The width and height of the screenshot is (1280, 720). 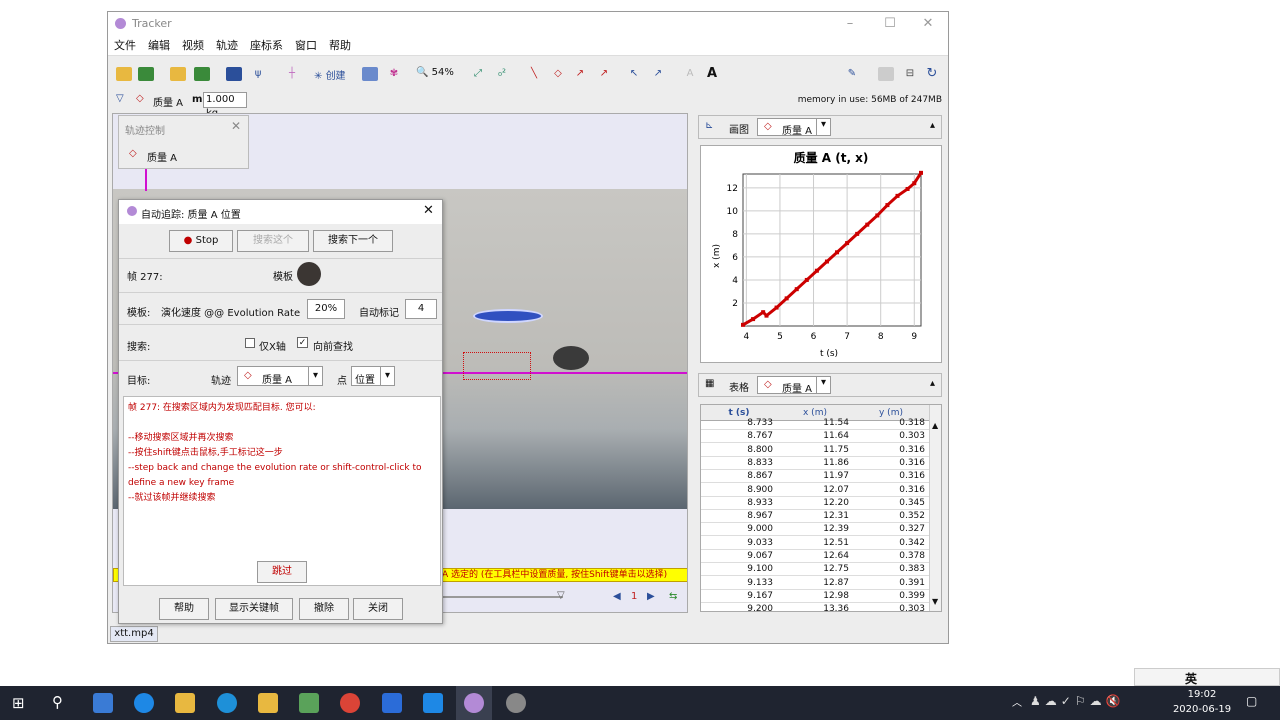 I want to click on delete-button: 撤除, so click(x=324, y=609).